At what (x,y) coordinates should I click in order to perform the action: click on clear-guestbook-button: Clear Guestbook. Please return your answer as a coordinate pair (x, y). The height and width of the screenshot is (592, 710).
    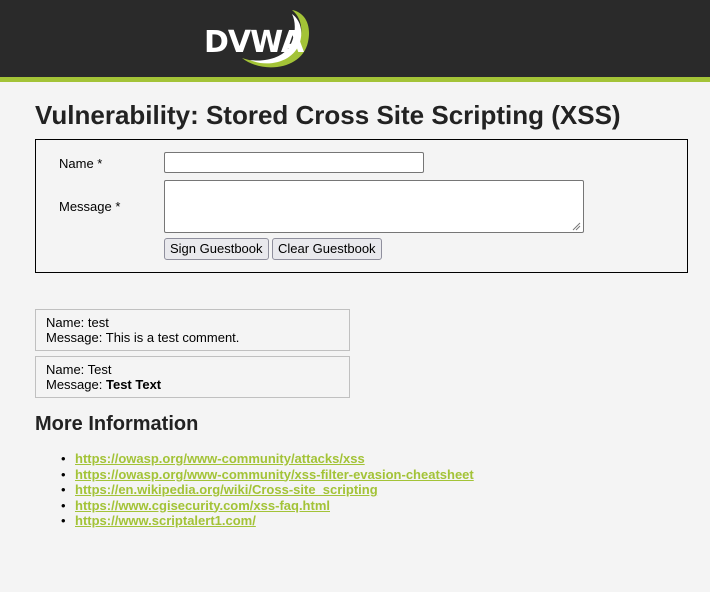
    Looking at the image, I should click on (327, 249).